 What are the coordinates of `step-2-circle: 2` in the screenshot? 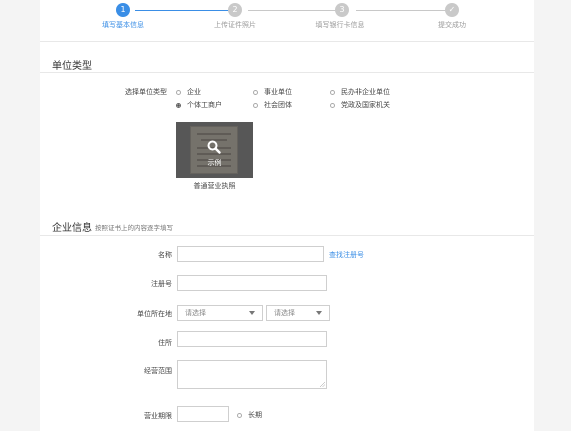 It's located at (235, 10).